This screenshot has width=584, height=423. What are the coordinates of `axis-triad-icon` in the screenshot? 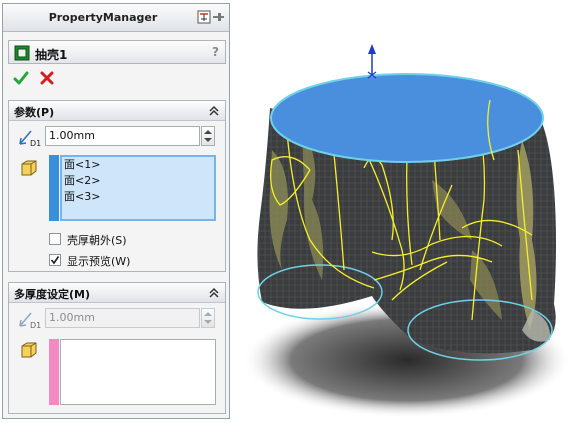 It's located at (372, 61).